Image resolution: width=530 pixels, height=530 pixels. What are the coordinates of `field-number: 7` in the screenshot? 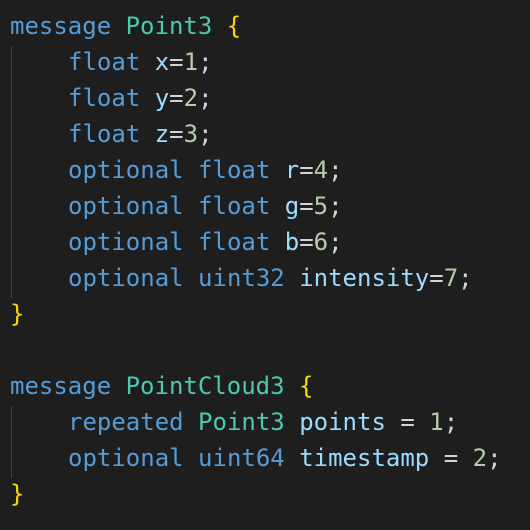 It's located at (451, 278).